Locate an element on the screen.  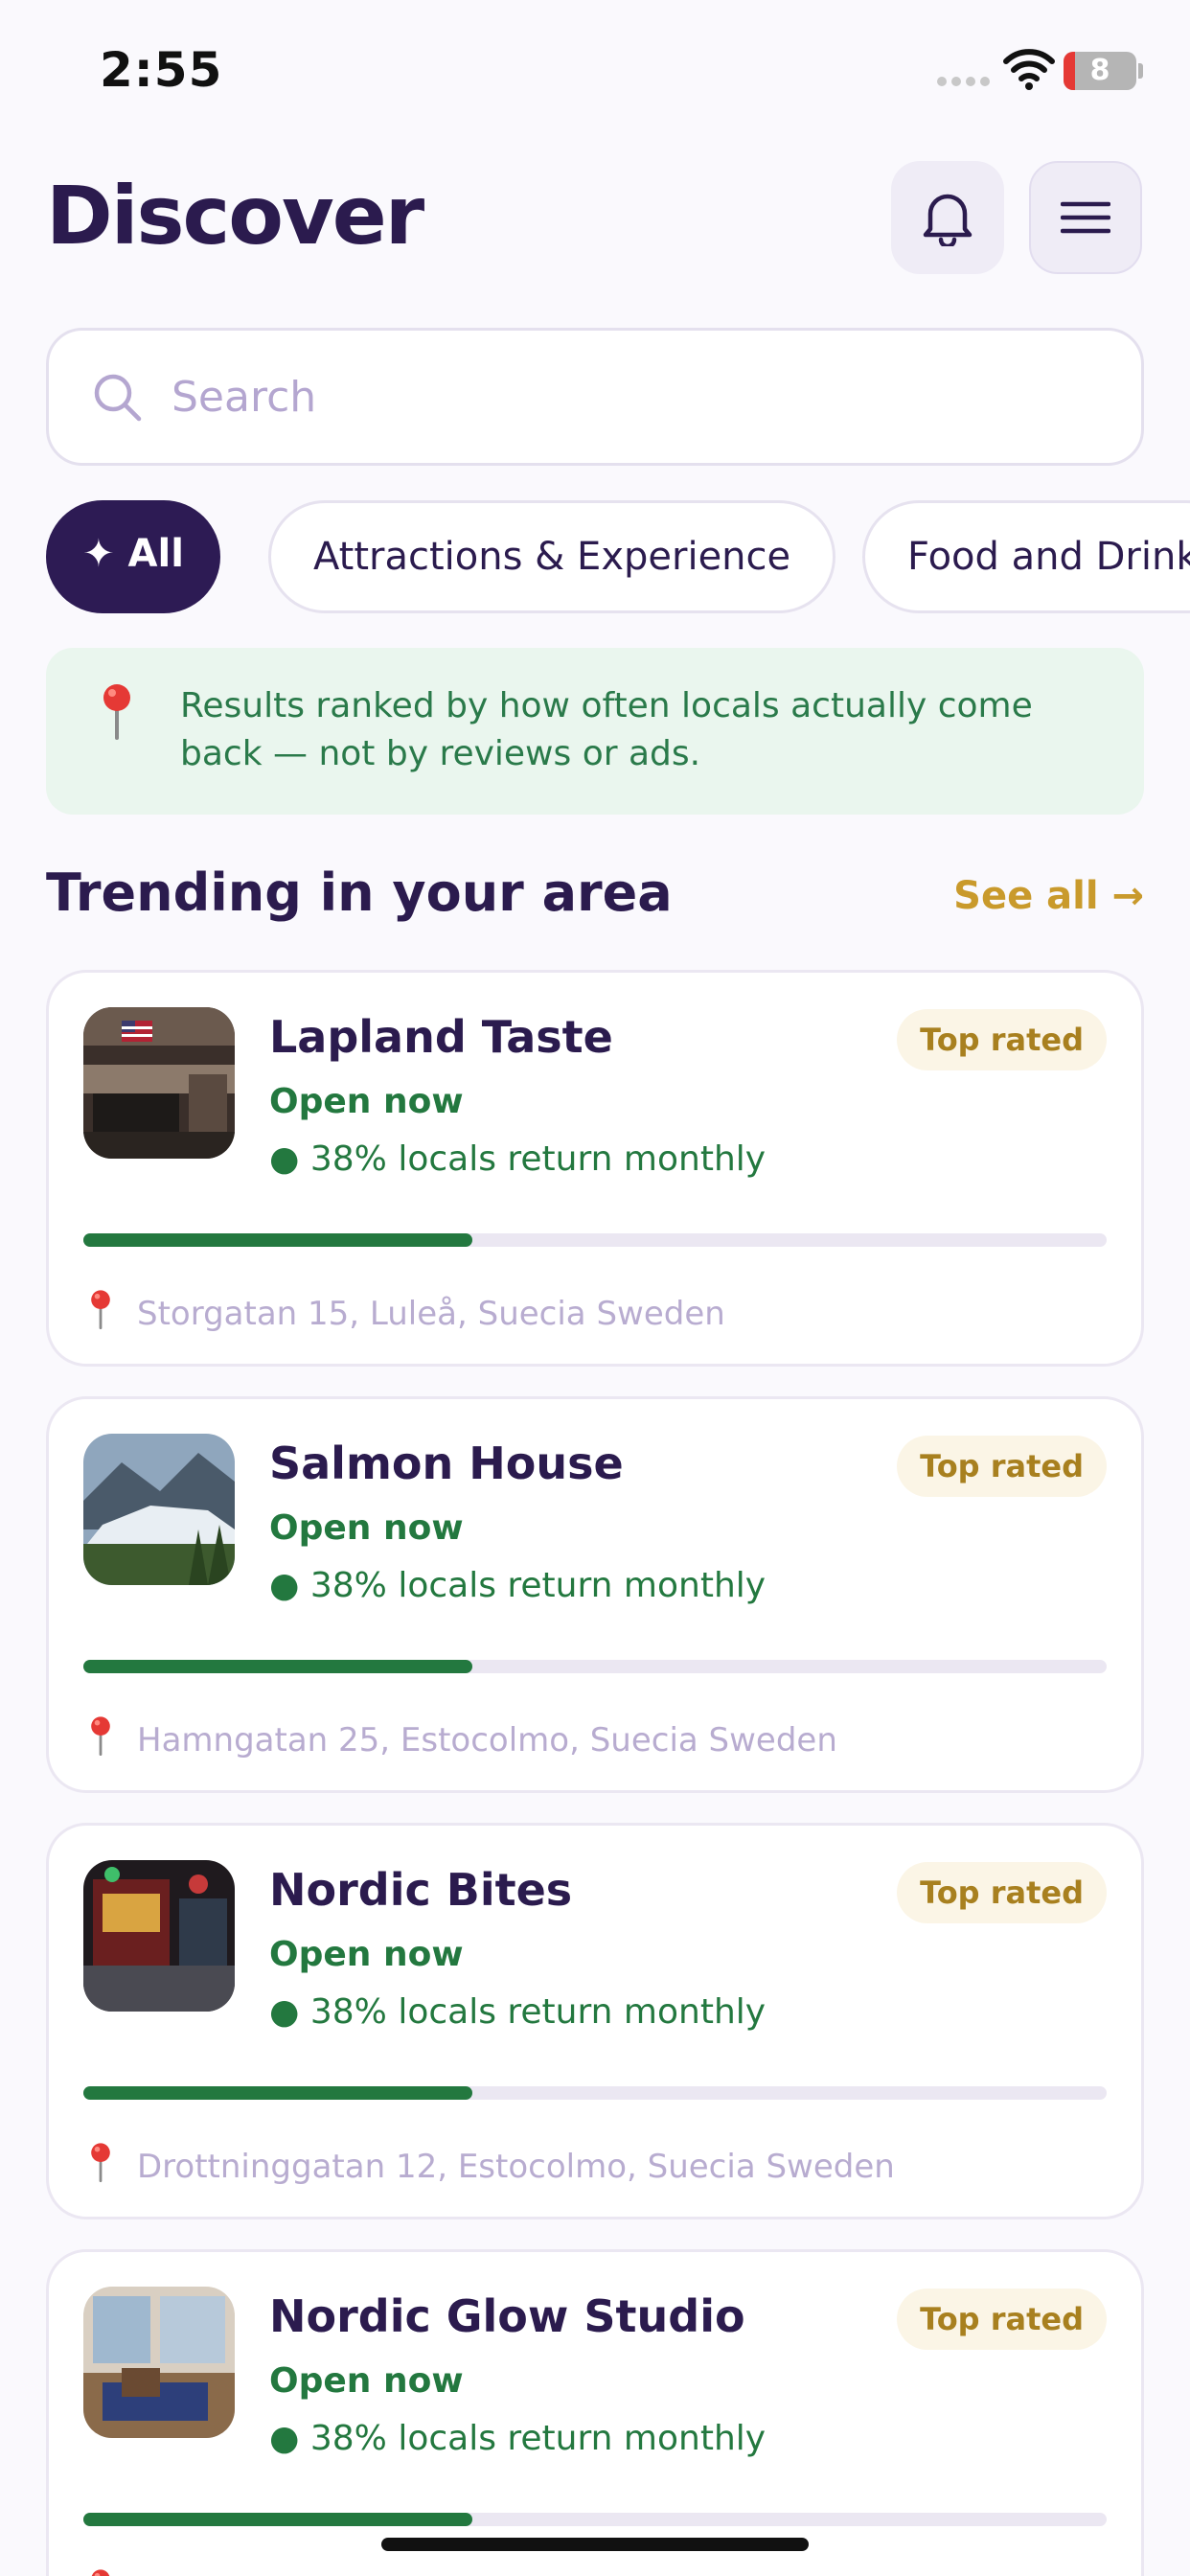
section-title: Trending in your area is located at coordinates (359, 892).